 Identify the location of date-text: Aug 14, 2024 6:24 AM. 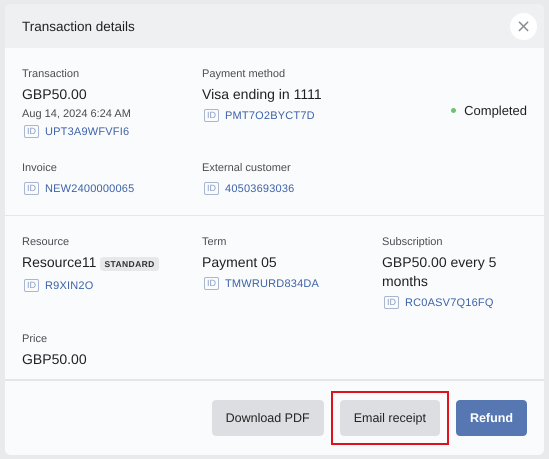
(76, 114).